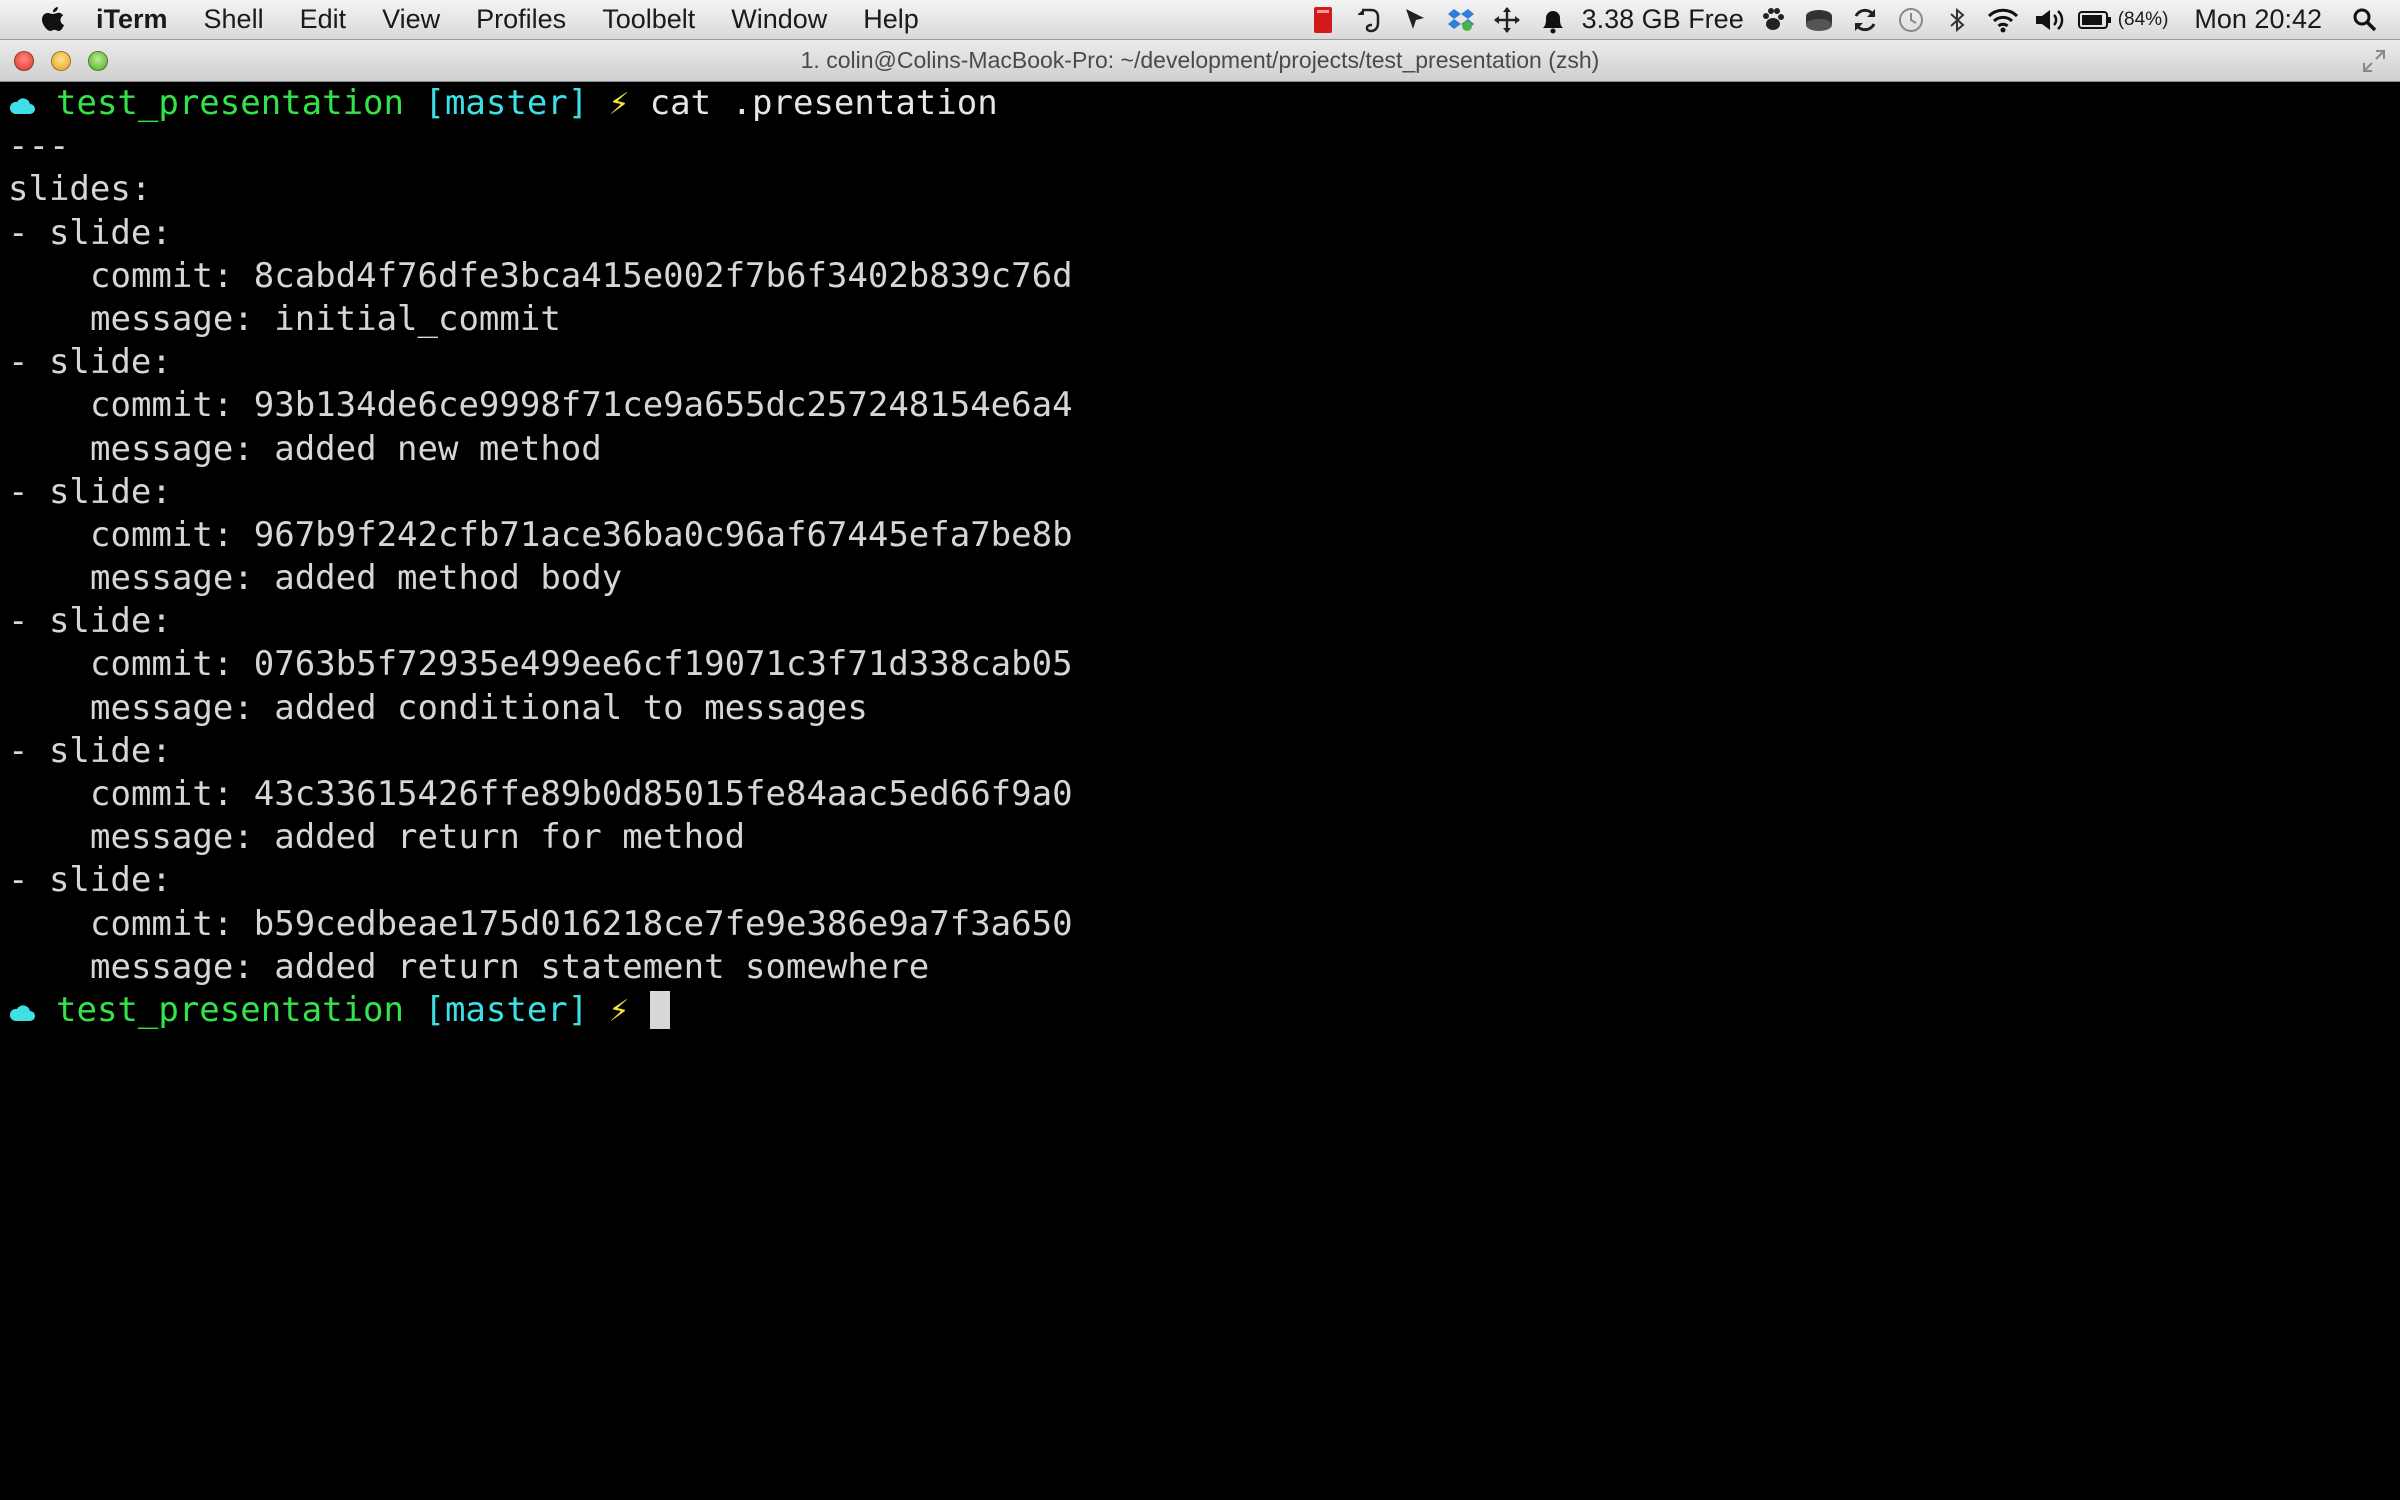 This screenshot has height=1500, width=2400. I want to click on text-cursor, so click(659, 1009).